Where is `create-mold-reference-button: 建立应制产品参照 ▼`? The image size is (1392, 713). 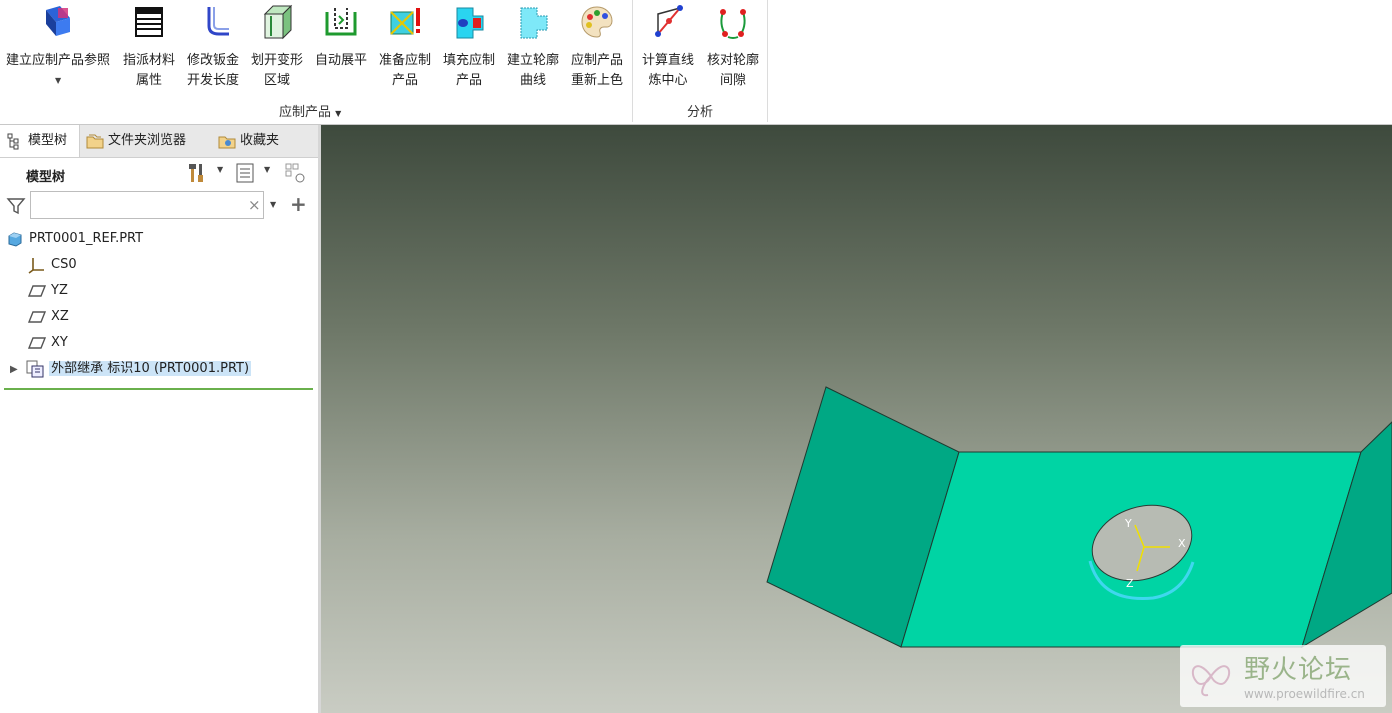
create-mold-reference-button: 建立应制产品参照 ▼ is located at coordinates (58, 50).